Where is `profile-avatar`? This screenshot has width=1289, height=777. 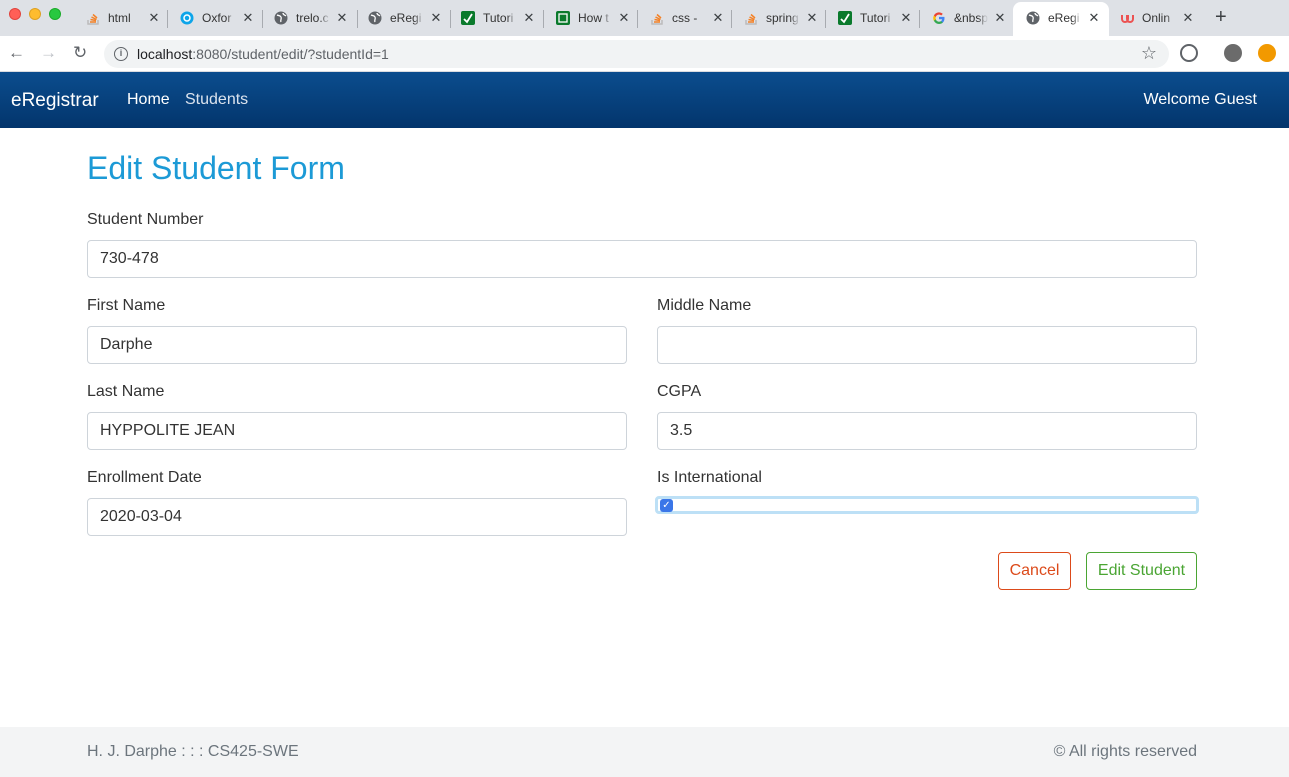
profile-avatar is located at coordinates (1233, 53).